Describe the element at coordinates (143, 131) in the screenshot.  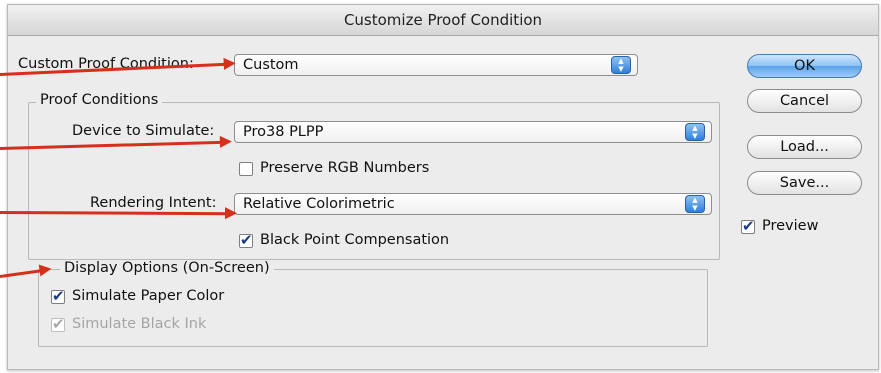
I see `device-to-simulate-label: Device to Simulate:` at that location.